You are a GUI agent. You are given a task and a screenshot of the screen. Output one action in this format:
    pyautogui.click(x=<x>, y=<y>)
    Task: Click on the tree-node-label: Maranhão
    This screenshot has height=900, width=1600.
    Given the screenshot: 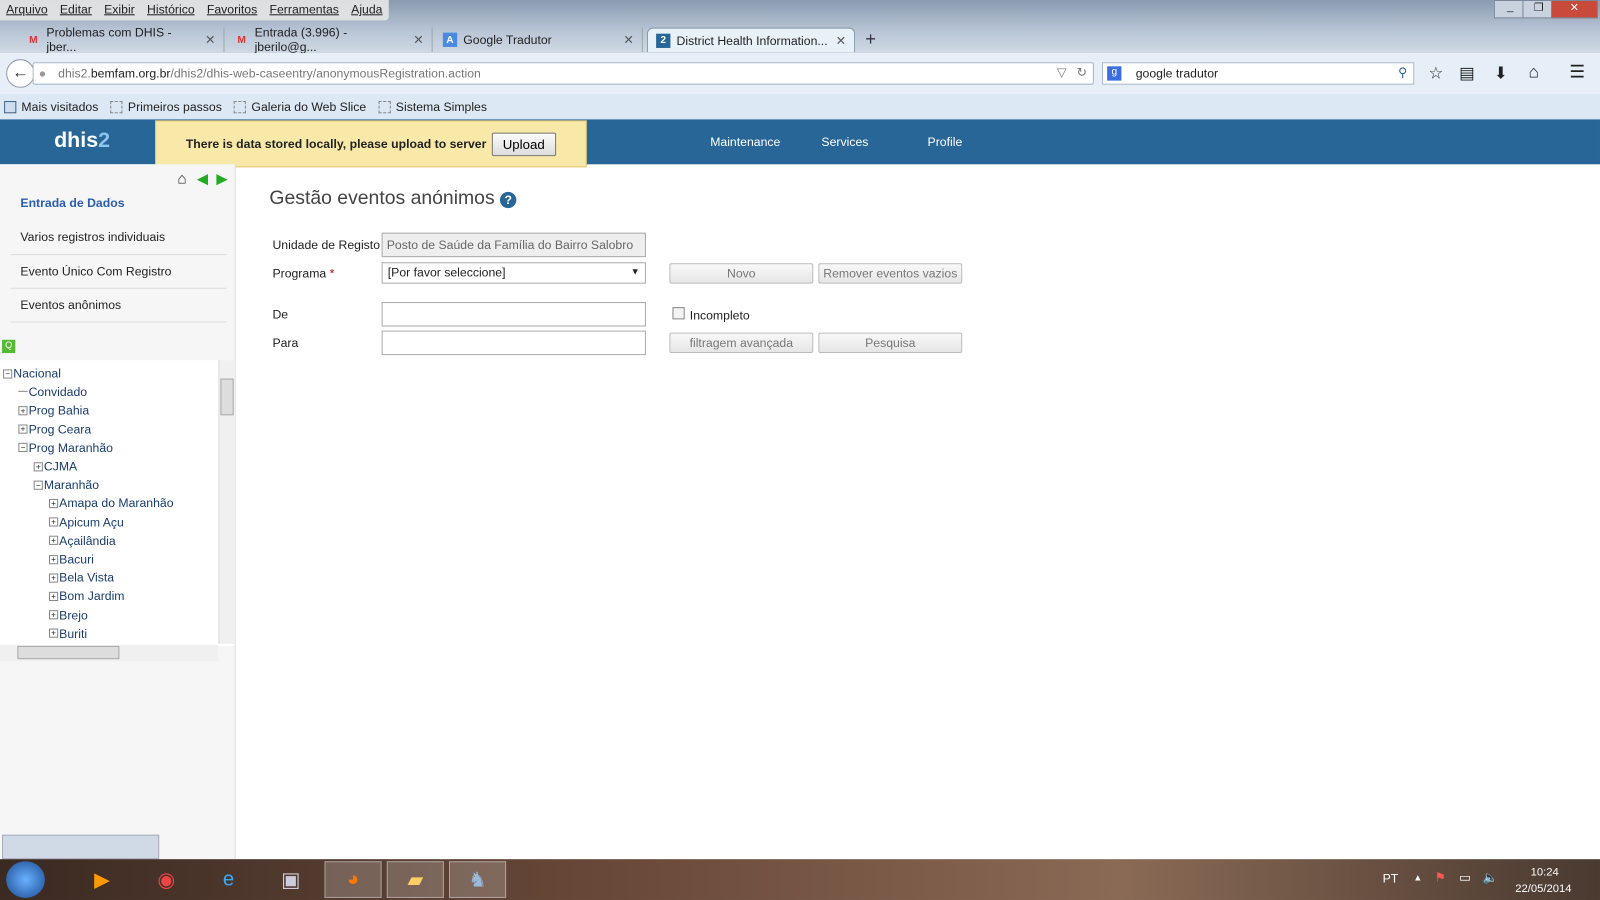 What is the action you would take?
    pyautogui.click(x=71, y=485)
    